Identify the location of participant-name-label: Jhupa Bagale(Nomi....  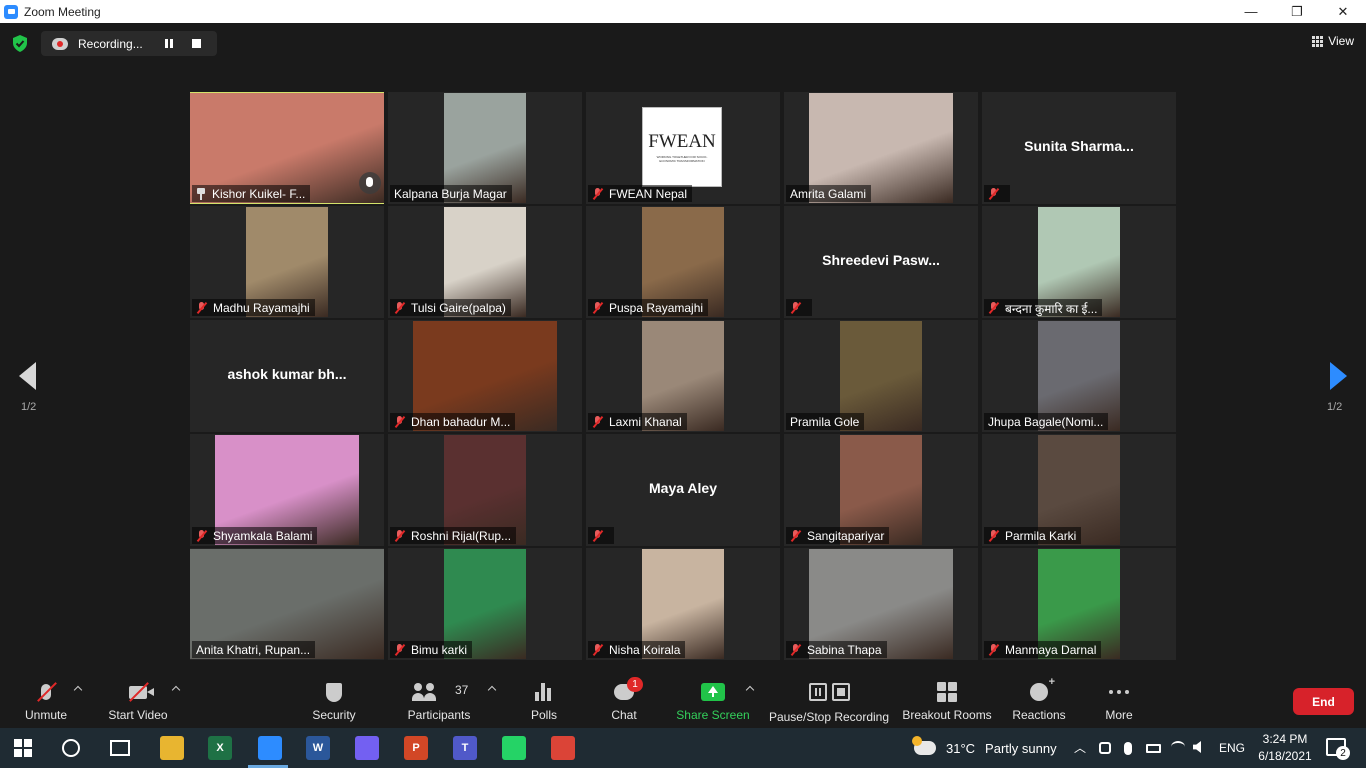
(1046, 421).